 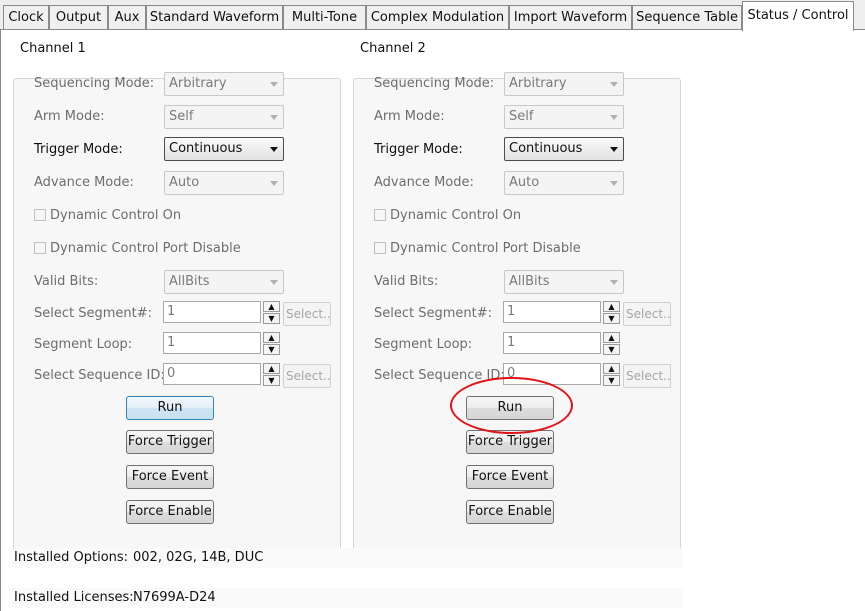 I want to click on ch2-valid-bits-value: AllBits, so click(x=529, y=281).